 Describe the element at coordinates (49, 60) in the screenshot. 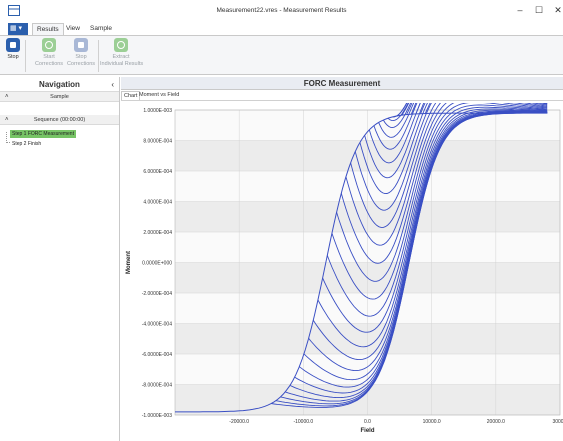

I see `start-corrections-label: Start Corrections` at that location.